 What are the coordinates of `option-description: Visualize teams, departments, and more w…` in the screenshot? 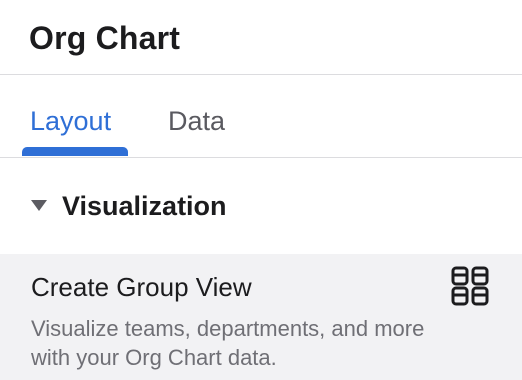 It's located at (228, 343).